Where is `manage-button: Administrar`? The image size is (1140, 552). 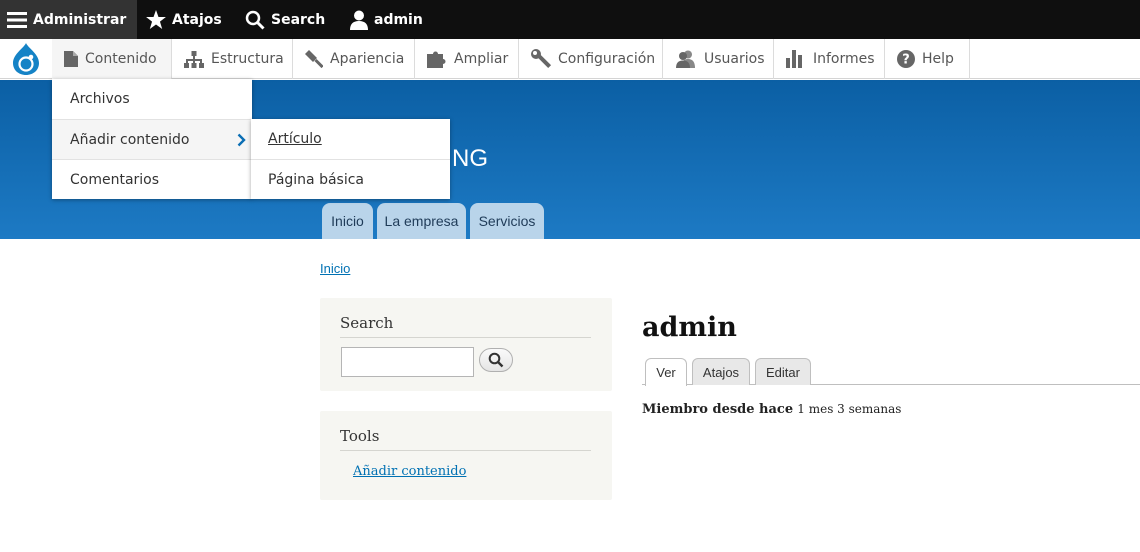
manage-button: Administrar is located at coordinates (68, 19).